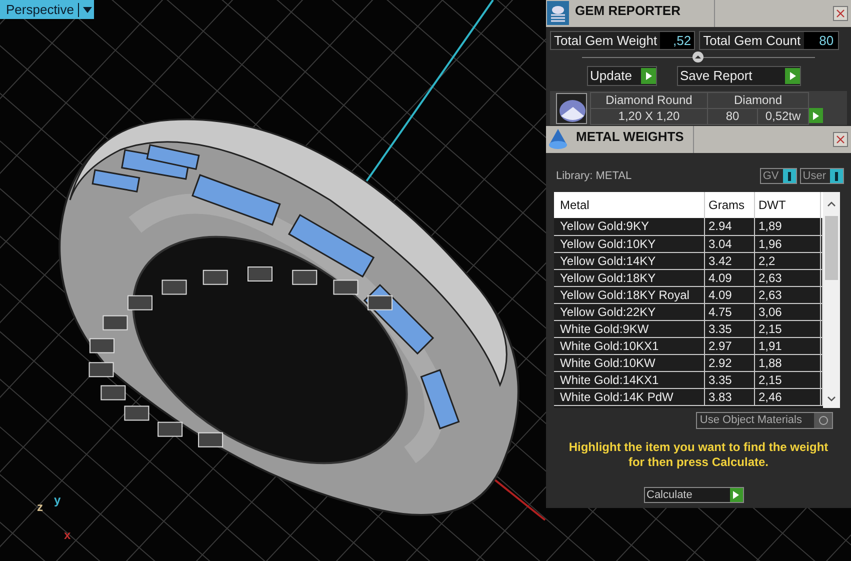  What do you see at coordinates (629, 311) in the screenshot?
I see `table-cell: Yellow Gold:22KY` at bounding box center [629, 311].